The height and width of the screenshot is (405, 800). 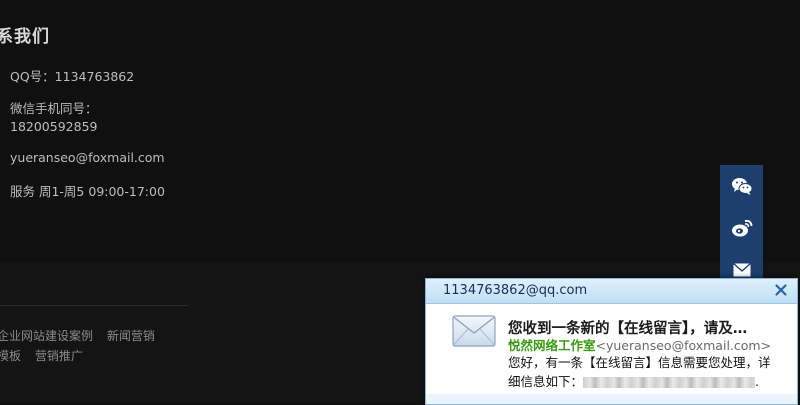 I want to click on message-prefix: 细信息如下：, so click(x=546, y=381).